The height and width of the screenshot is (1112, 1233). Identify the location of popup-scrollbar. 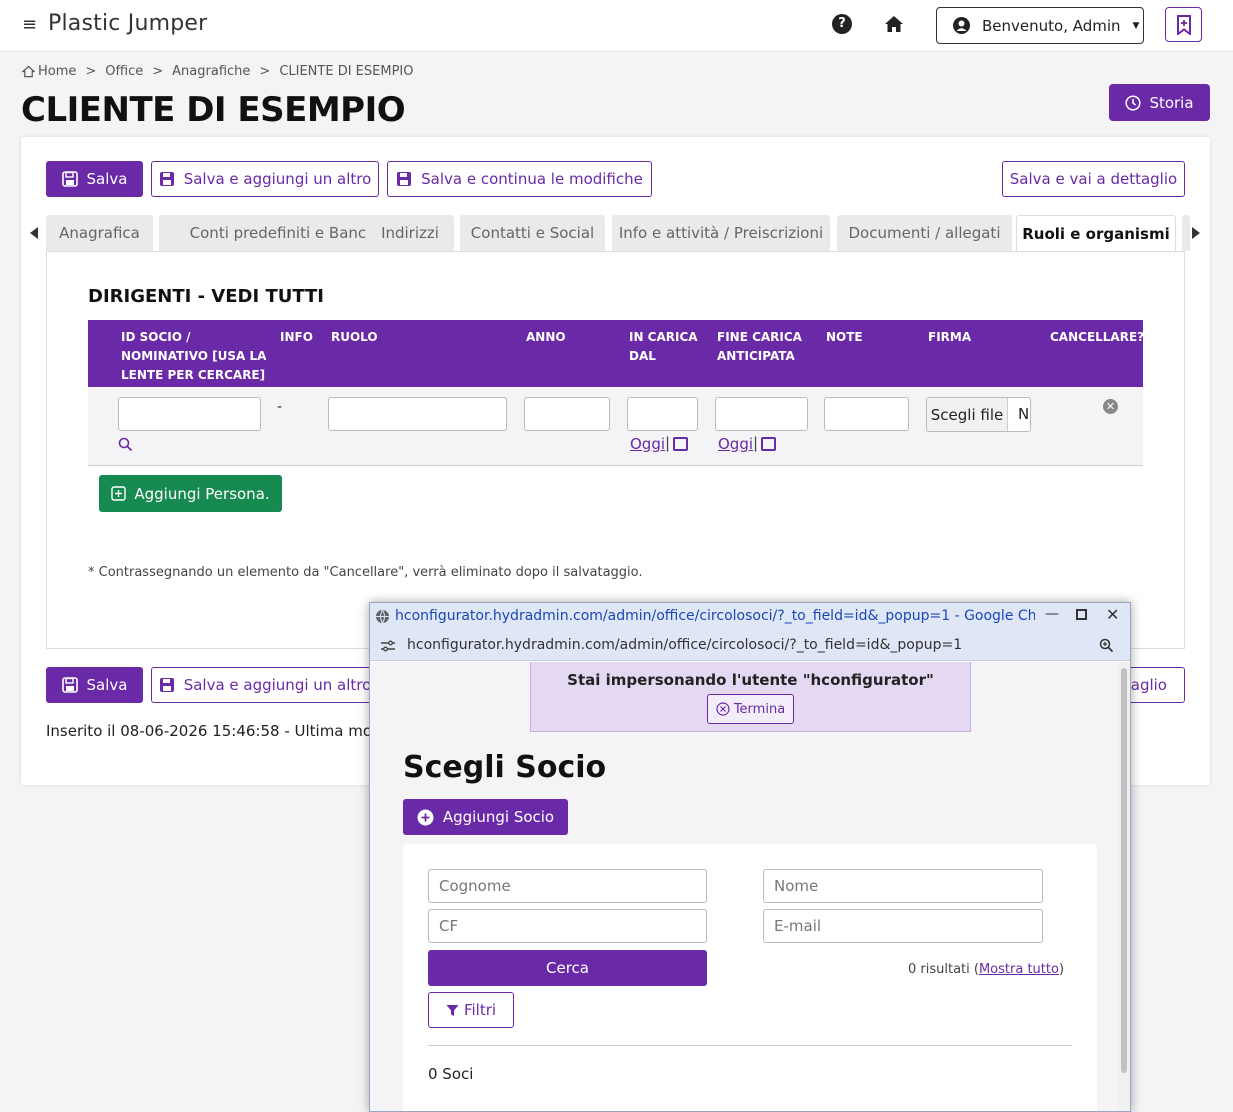
(1124, 886).